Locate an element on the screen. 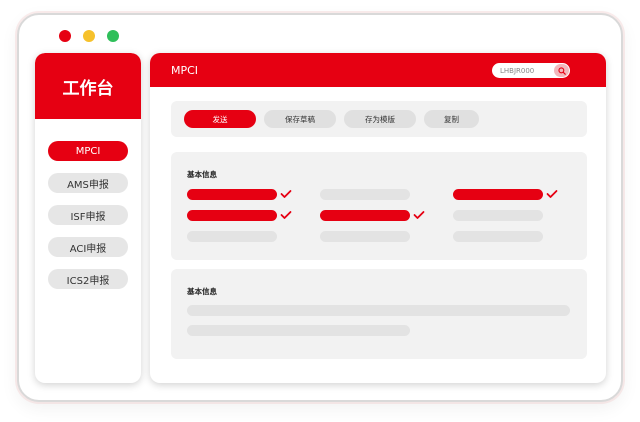  send-button: 发送 is located at coordinates (220, 119).